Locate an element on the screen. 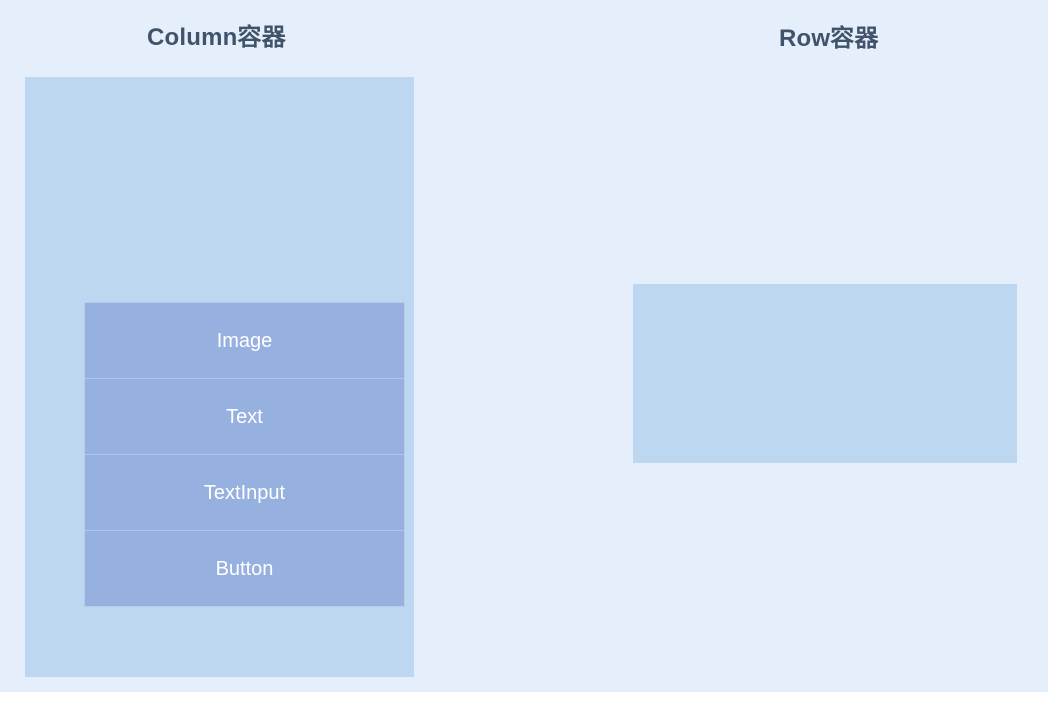 This screenshot has height=703, width=1048. column-item-textinput: TextInput is located at coordinates (244, 493).